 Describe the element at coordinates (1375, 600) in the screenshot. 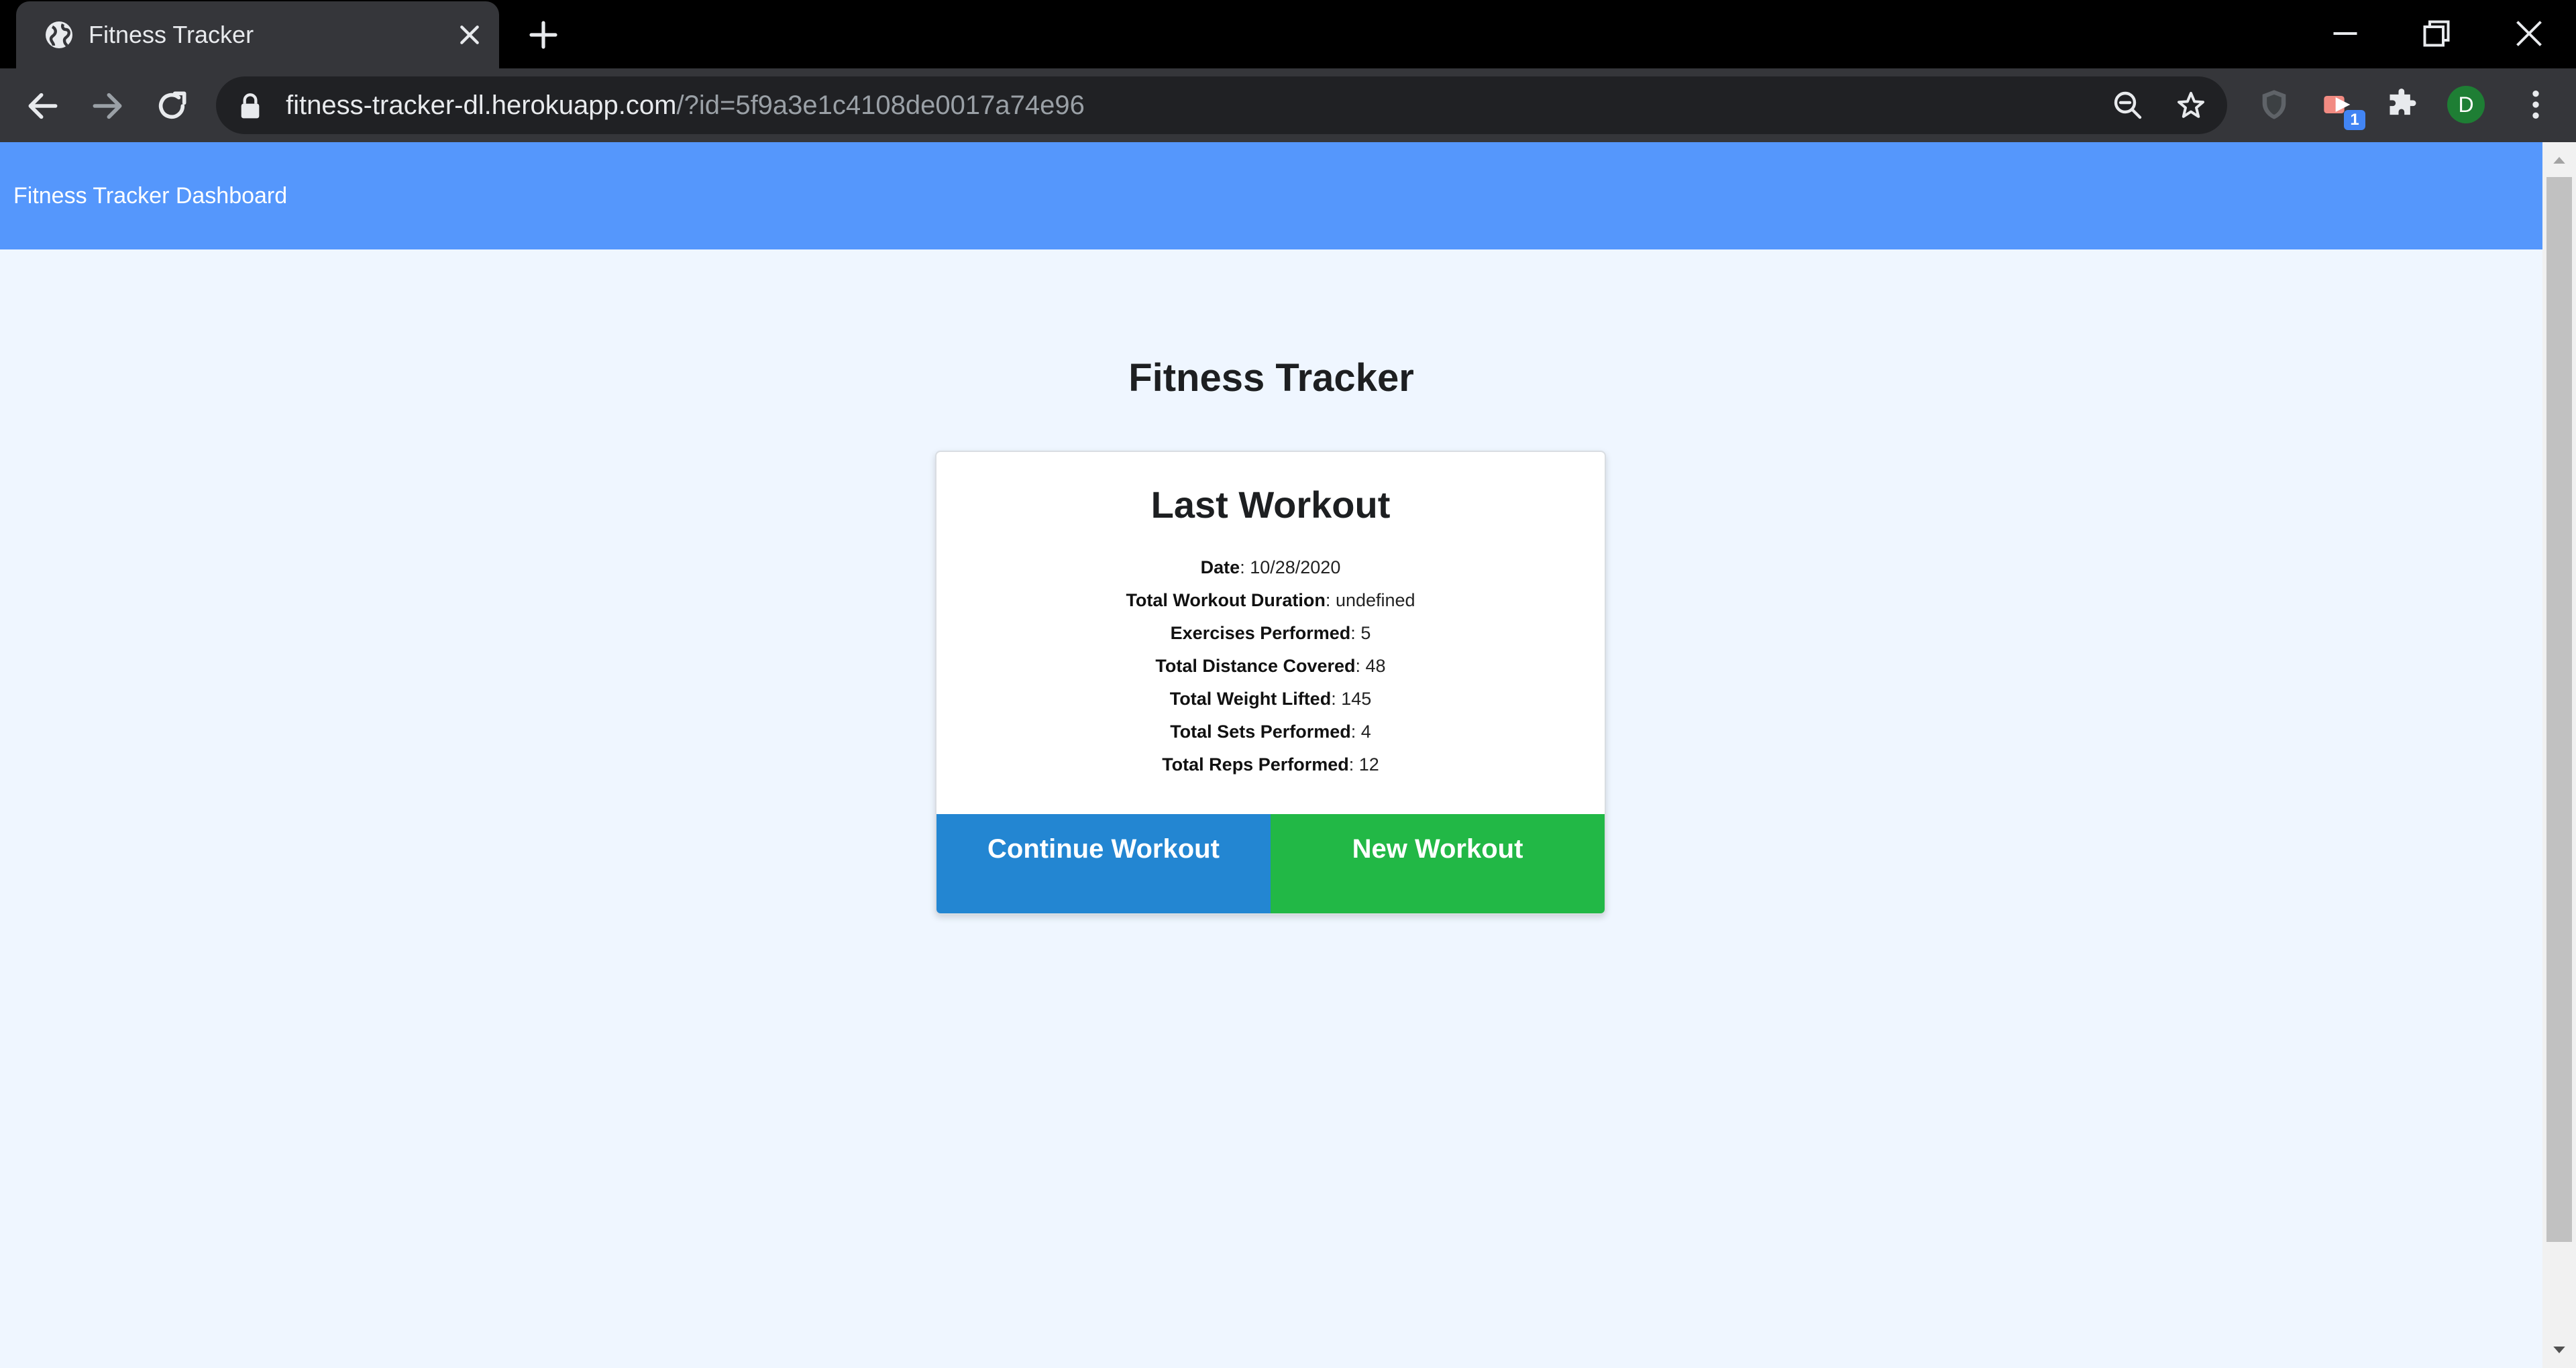

I see `stat-value: undefined` at that location.